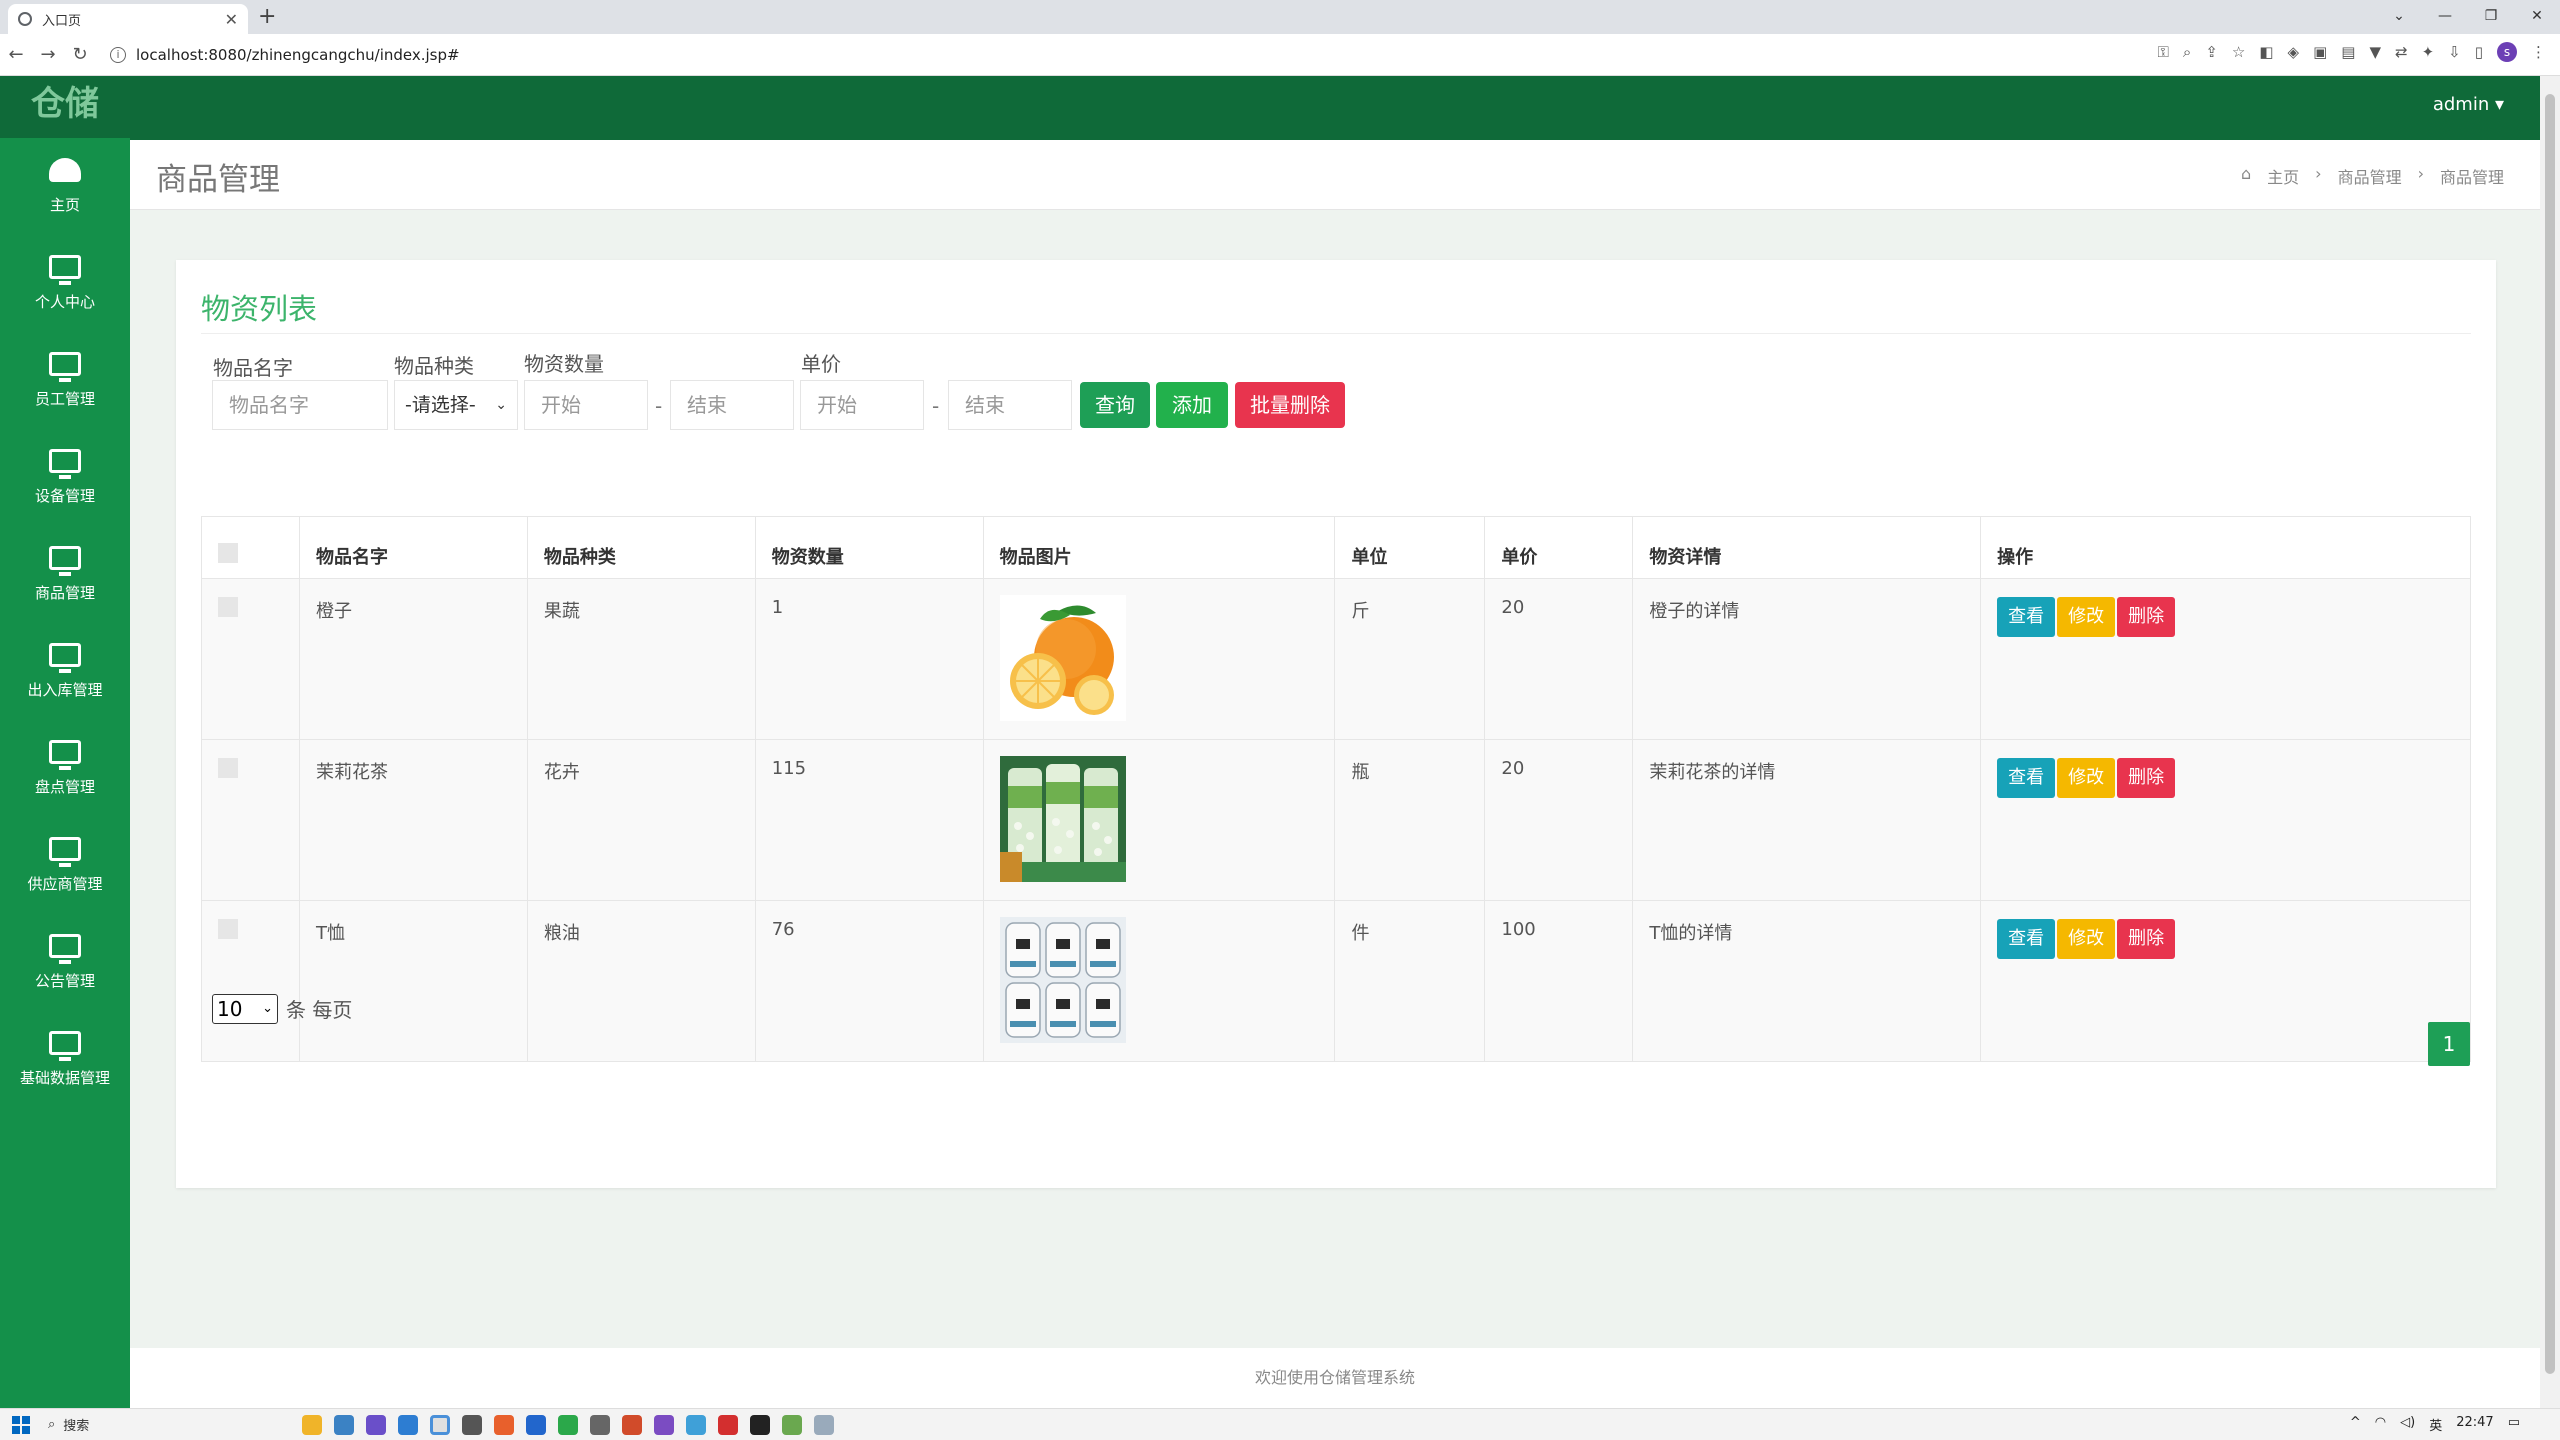 The height and width of the screenshot is (1440, 2560). What do you see at coordinates (732, 405) in the screenshot?
I see `qty-end-input: 结束` at bounding box center [732, 405].